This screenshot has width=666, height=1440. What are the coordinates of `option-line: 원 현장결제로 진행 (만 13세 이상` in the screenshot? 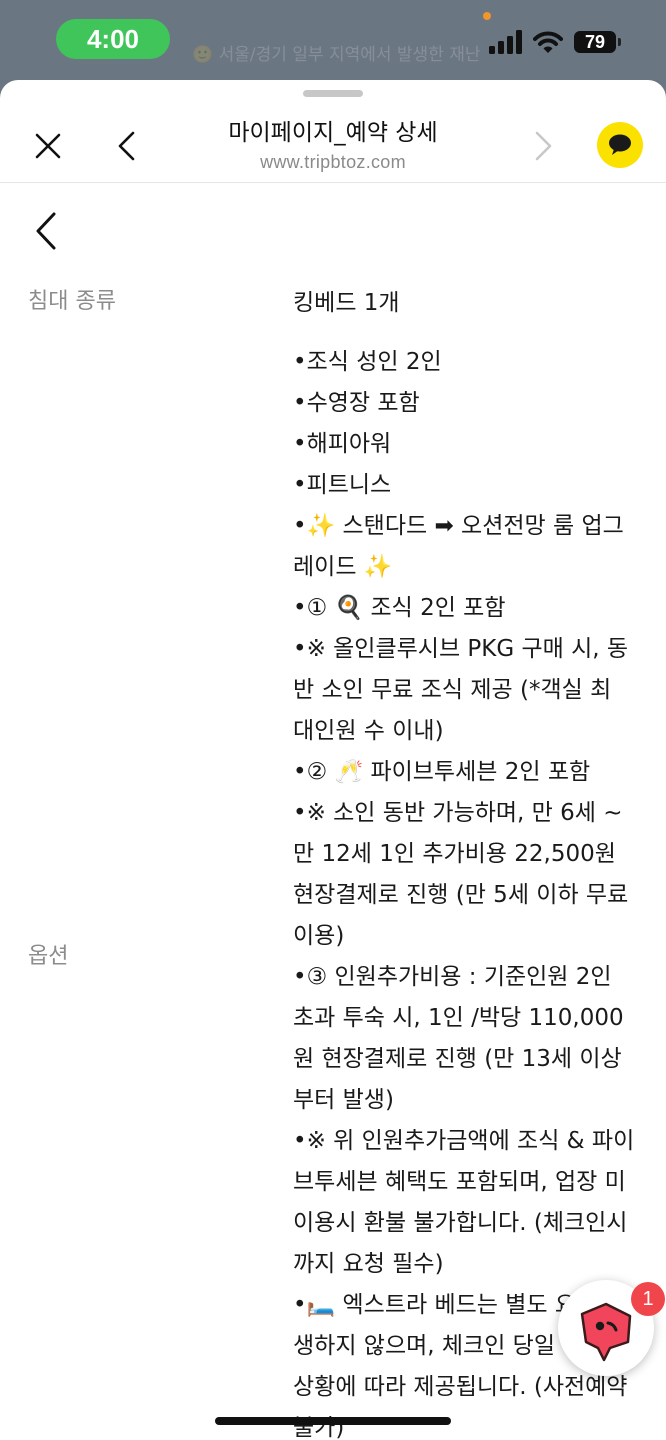 It's located at (457, 1059).